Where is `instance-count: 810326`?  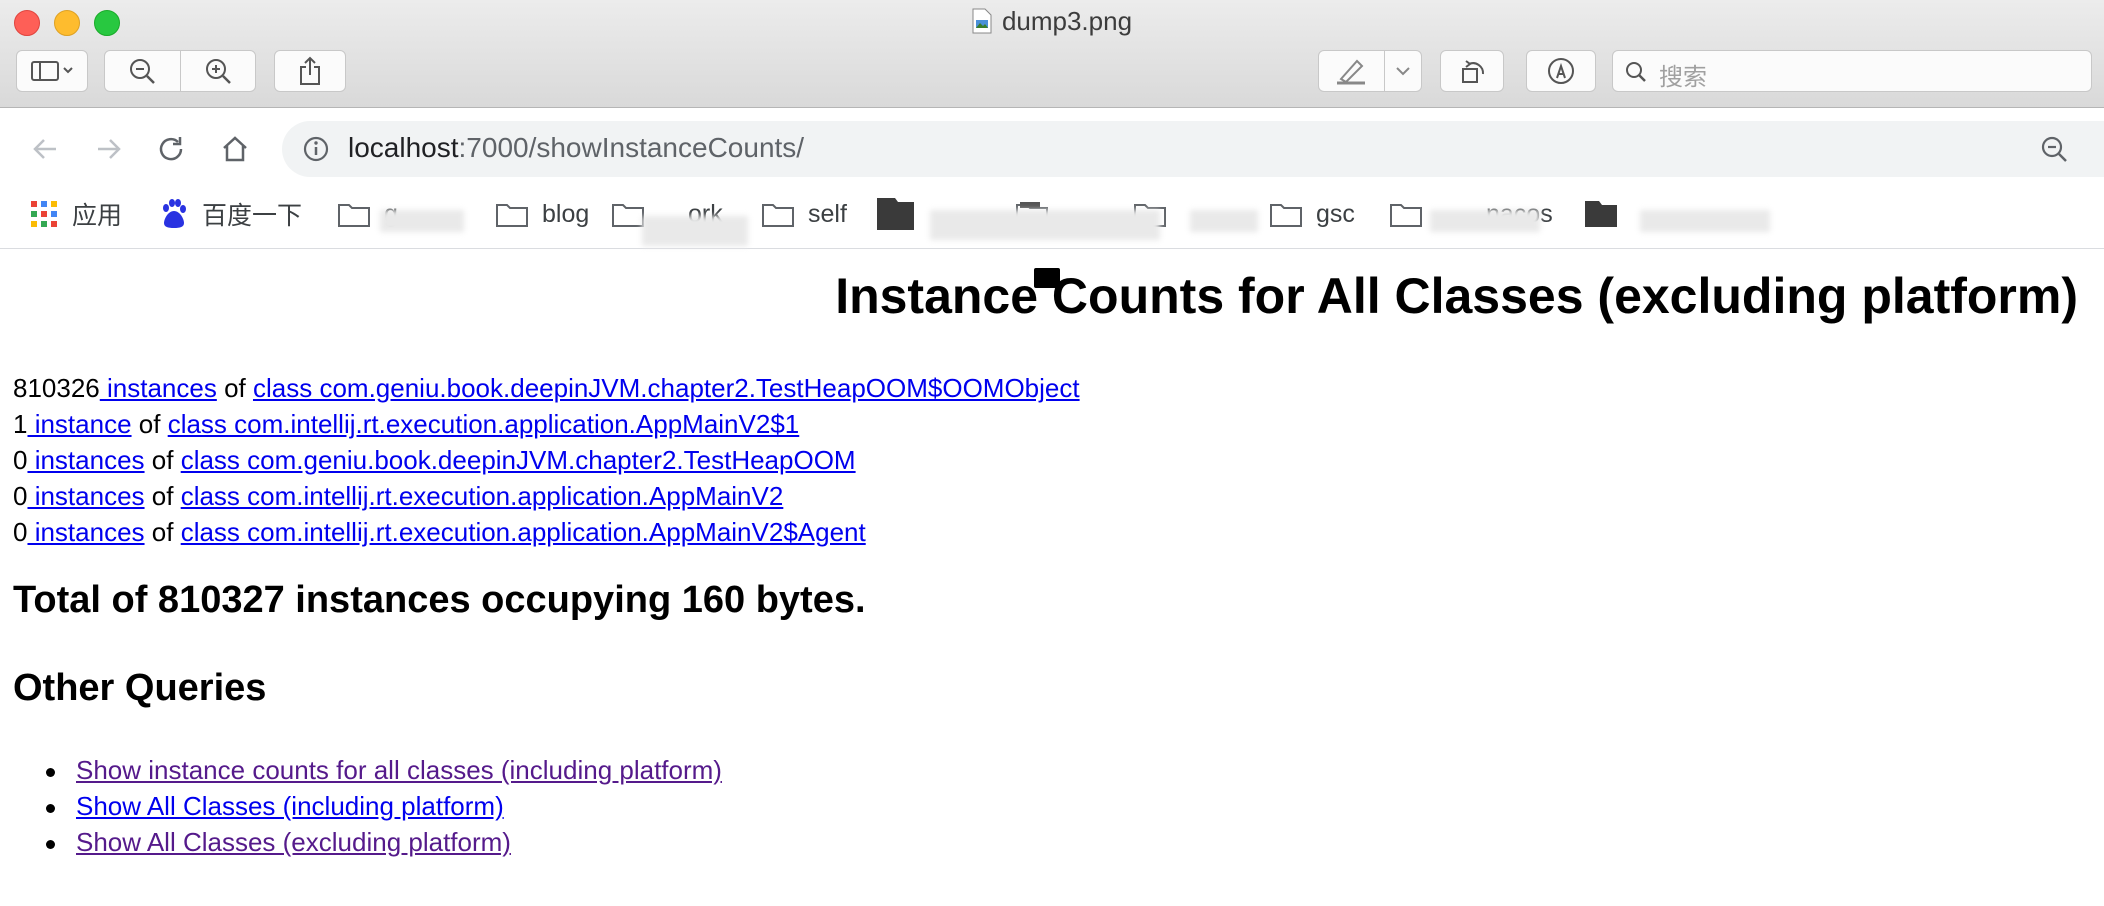
instance-count: 810326 is located at coordinates (56, 388).